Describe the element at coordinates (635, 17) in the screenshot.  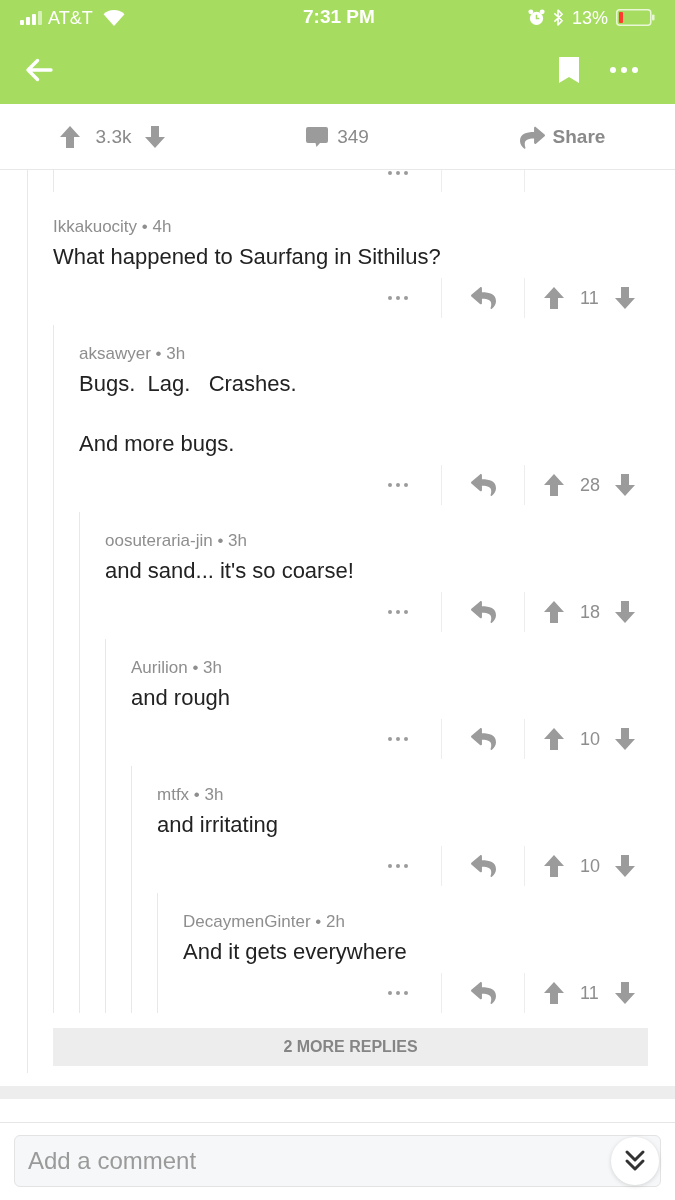
I see `battery-icon` at that location.